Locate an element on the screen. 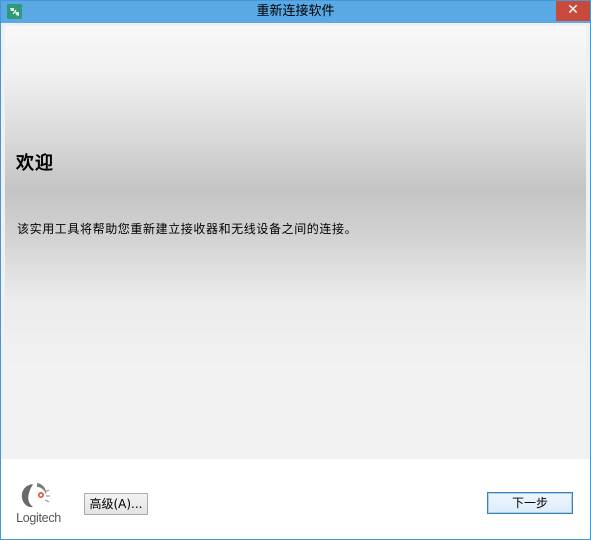 The height and width of the screenshot is (540, 591). next-button: 下一步 is located at coordinates (530, 503).